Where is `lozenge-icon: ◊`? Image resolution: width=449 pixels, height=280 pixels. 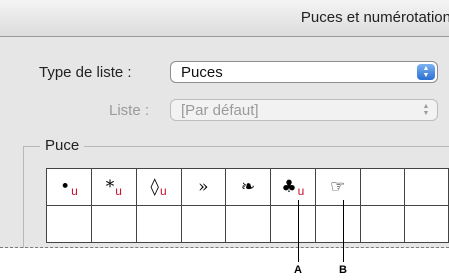 lozenge-icon: ◊ is located at coordinates (154, 186).